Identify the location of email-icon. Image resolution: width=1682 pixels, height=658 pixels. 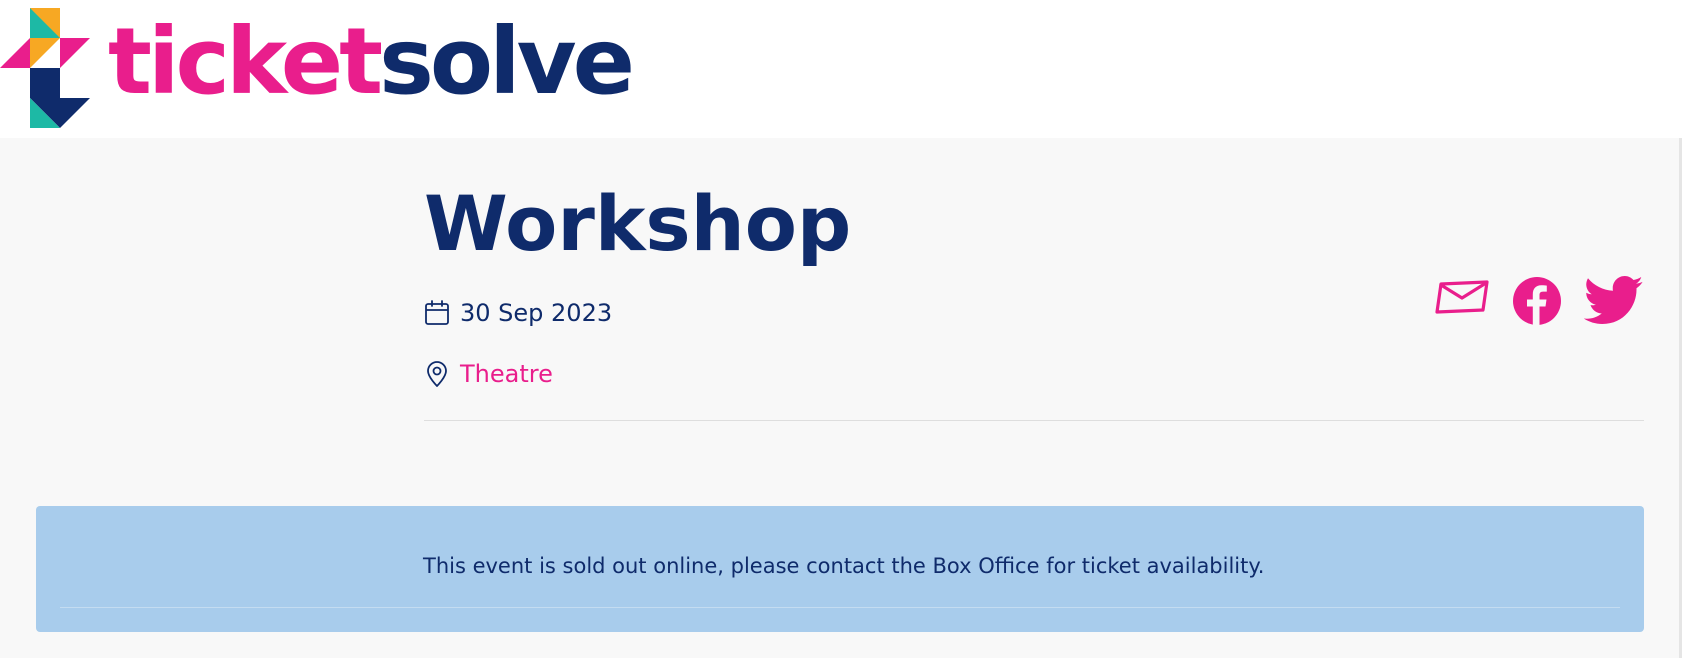
(1462, 297).